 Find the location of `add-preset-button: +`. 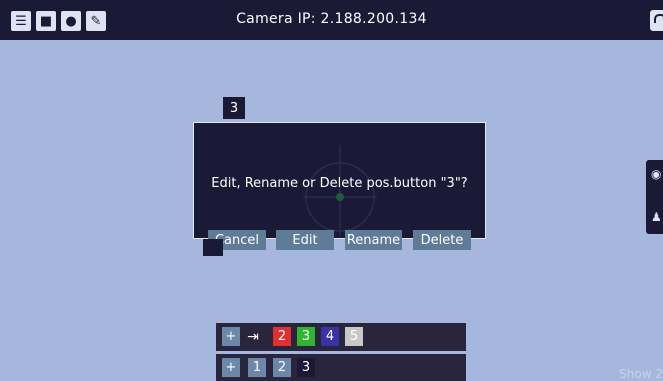

add-preset-button: + is located at coordinates (231, 336).